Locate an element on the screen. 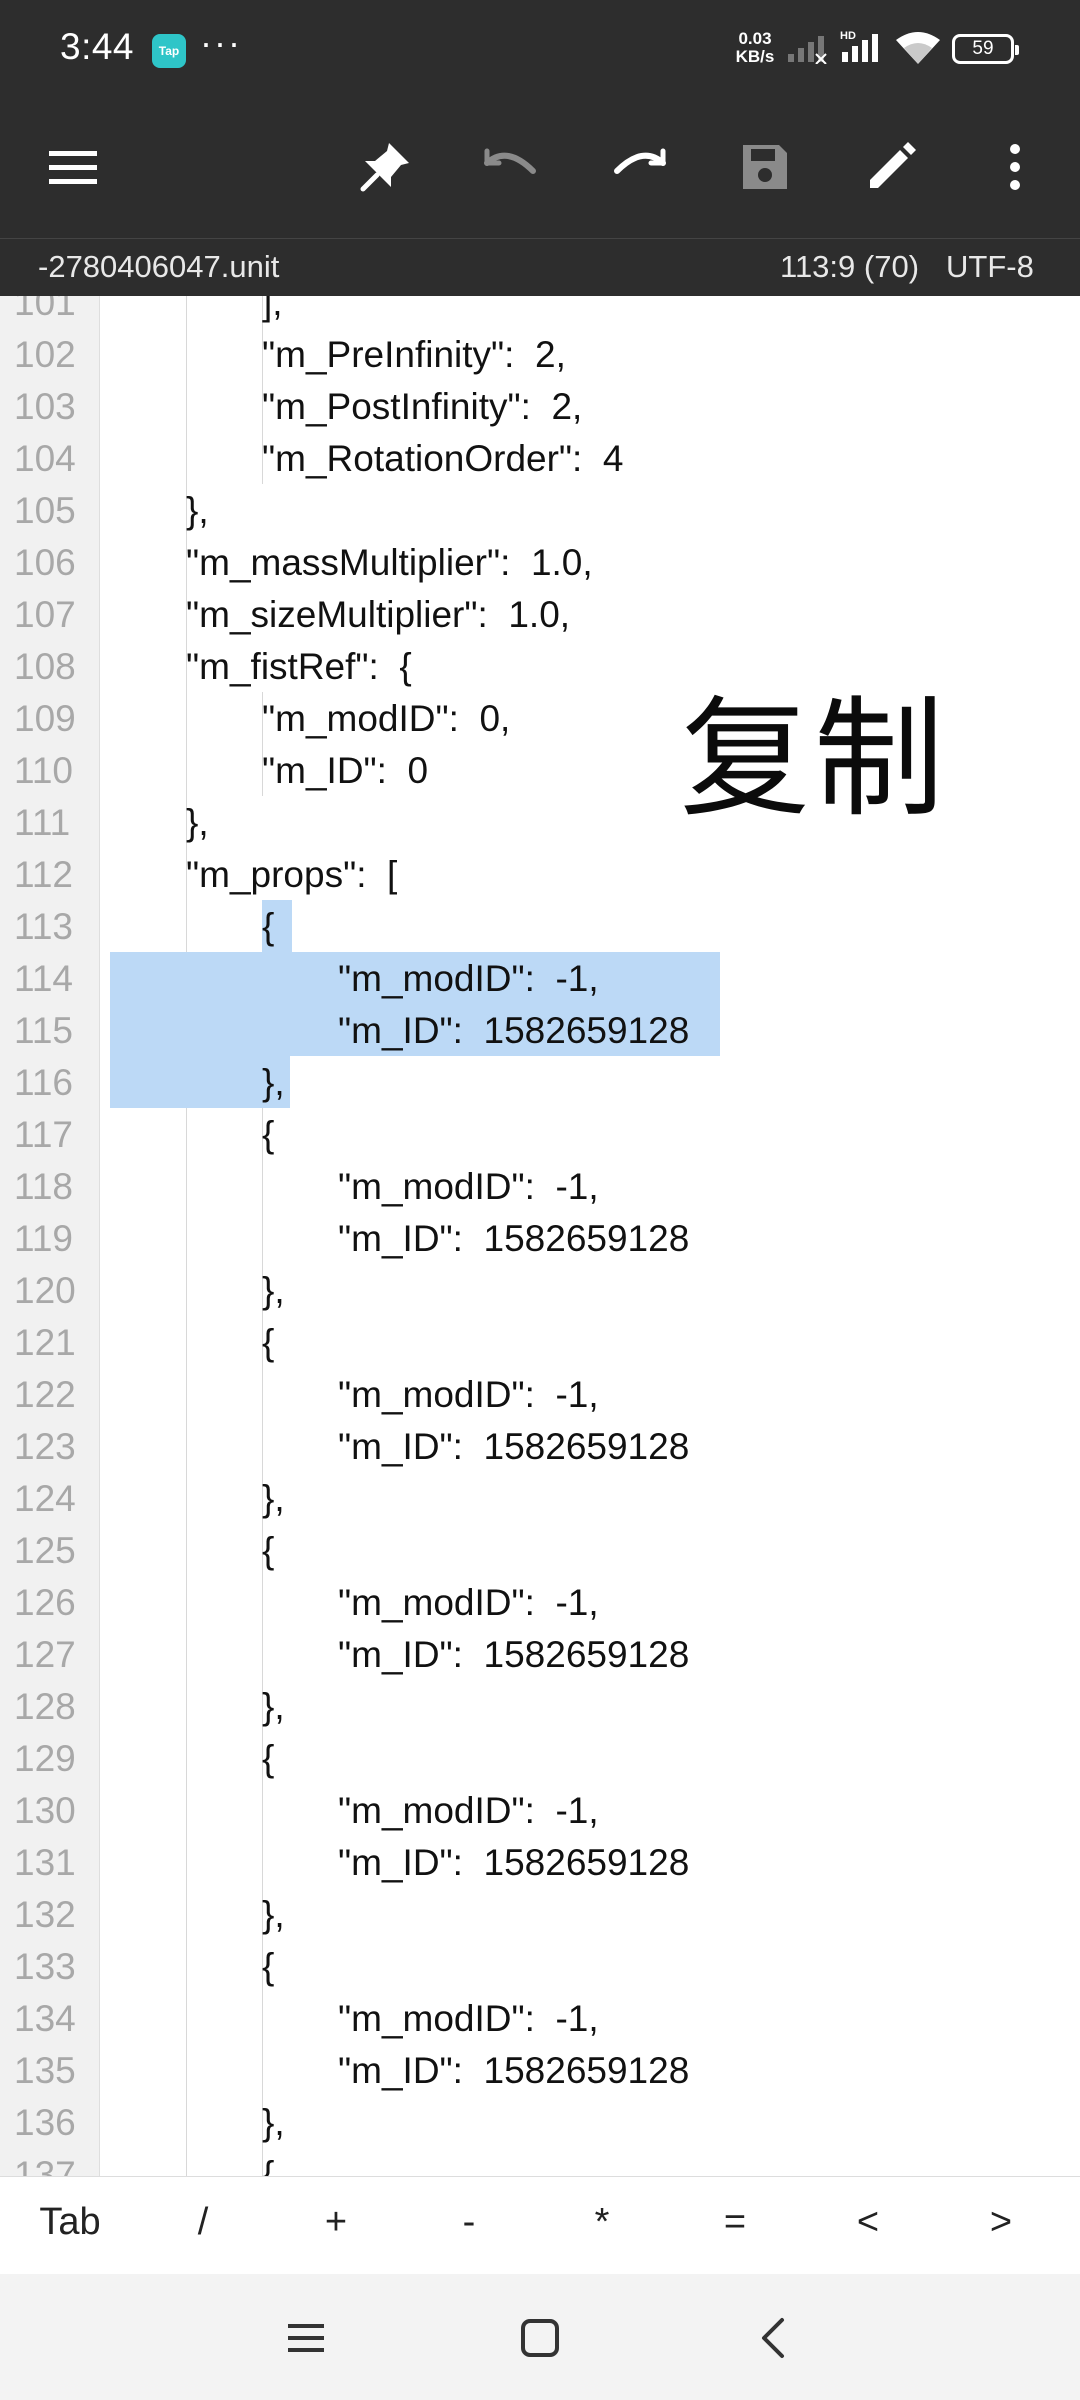  line-number: 119 is located at coordinates (43, 1238).